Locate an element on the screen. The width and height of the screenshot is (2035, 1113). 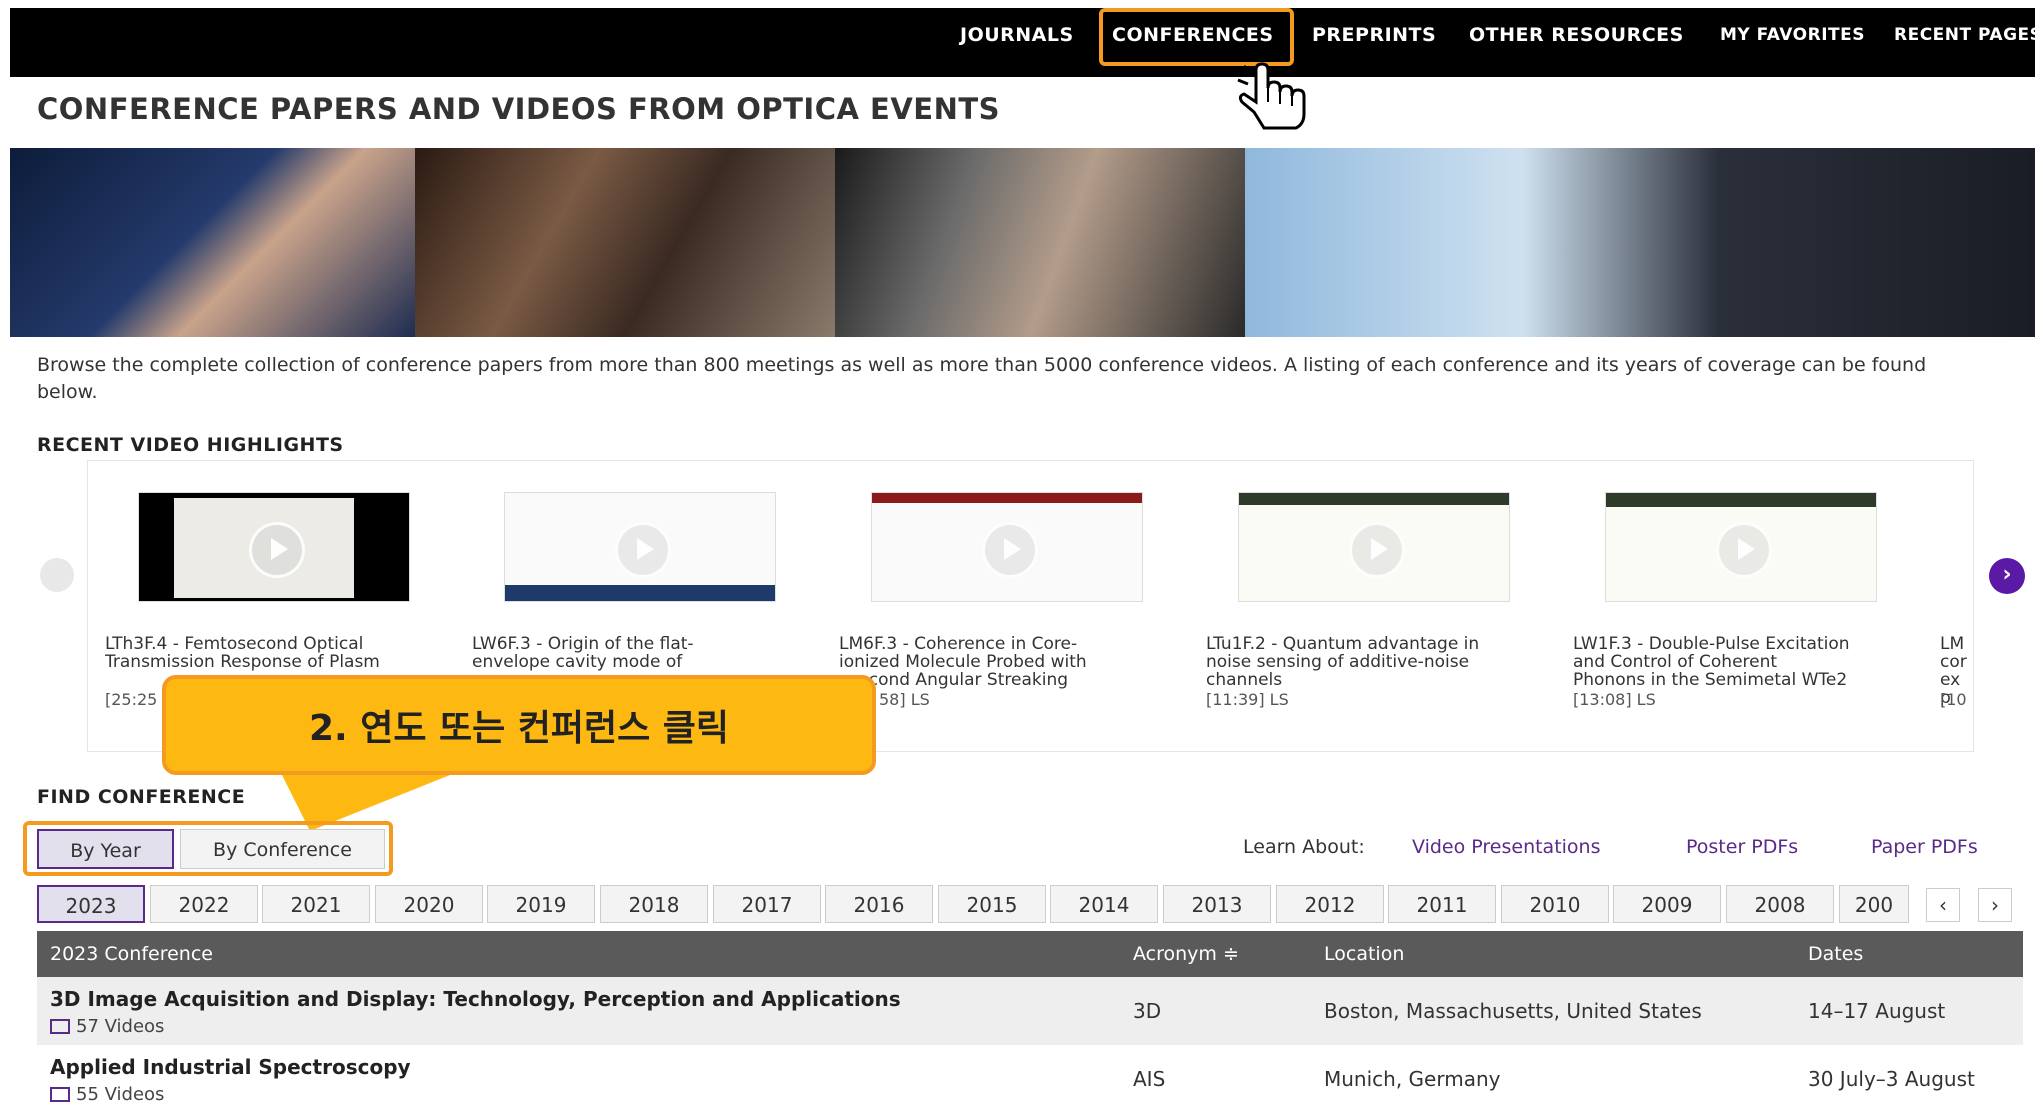
location-cell: Boston, Massachusetts, United States is located at coordinates (1513, 1011).